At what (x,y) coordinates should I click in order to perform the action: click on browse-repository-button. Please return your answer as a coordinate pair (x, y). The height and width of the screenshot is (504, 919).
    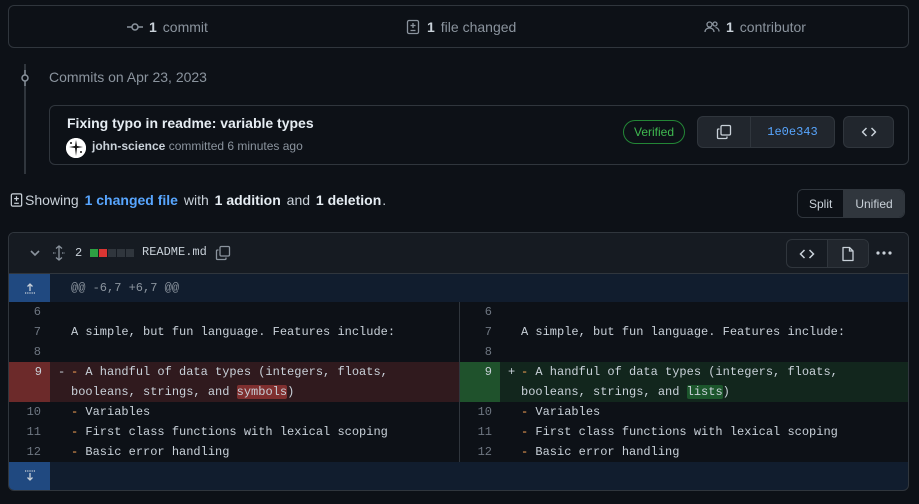
    Looking at the image, I should click on (868, 132).